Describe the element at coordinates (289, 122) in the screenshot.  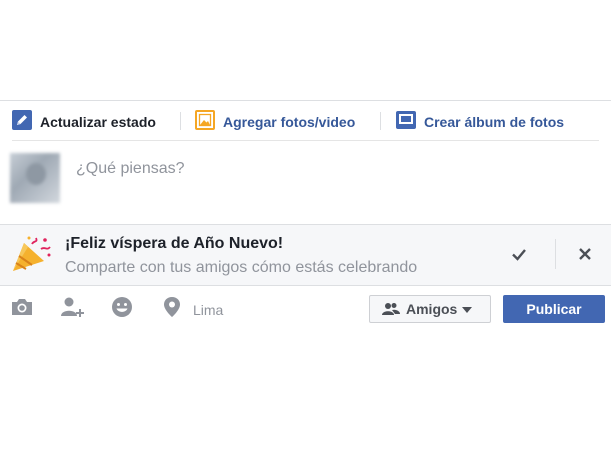
I see `tab-add-photos-label: Agregar fotos/video` at that location.